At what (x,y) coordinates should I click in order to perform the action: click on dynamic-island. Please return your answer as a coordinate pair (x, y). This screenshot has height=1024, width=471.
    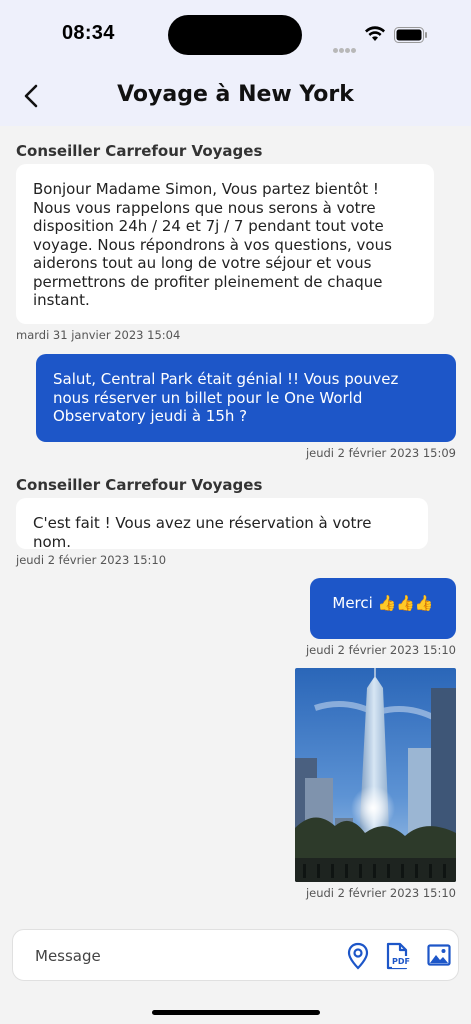
    Looking at the image, I should click on (235, 35).